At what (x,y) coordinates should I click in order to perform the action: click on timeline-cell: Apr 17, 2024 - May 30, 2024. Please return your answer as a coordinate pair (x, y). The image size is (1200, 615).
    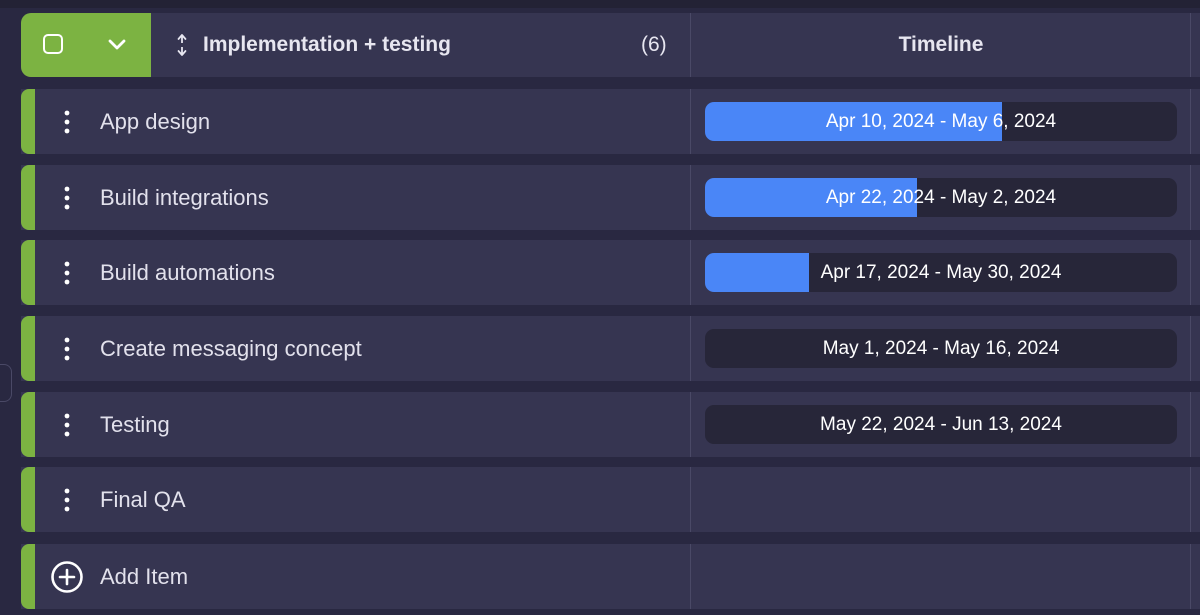
    Looking at the image, I should click on (941, 272).